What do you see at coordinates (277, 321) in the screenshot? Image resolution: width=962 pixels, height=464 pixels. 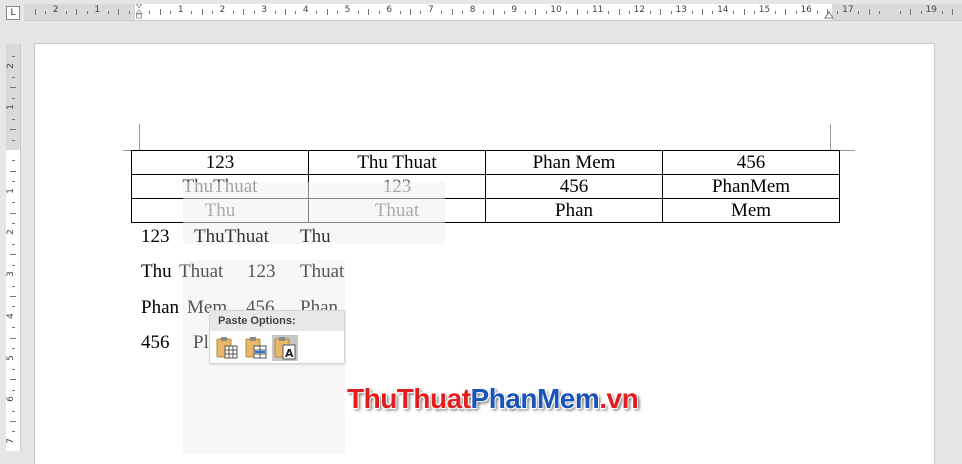 I see `paste-options-title: Paste Options:` at bounding box center [277, 321].